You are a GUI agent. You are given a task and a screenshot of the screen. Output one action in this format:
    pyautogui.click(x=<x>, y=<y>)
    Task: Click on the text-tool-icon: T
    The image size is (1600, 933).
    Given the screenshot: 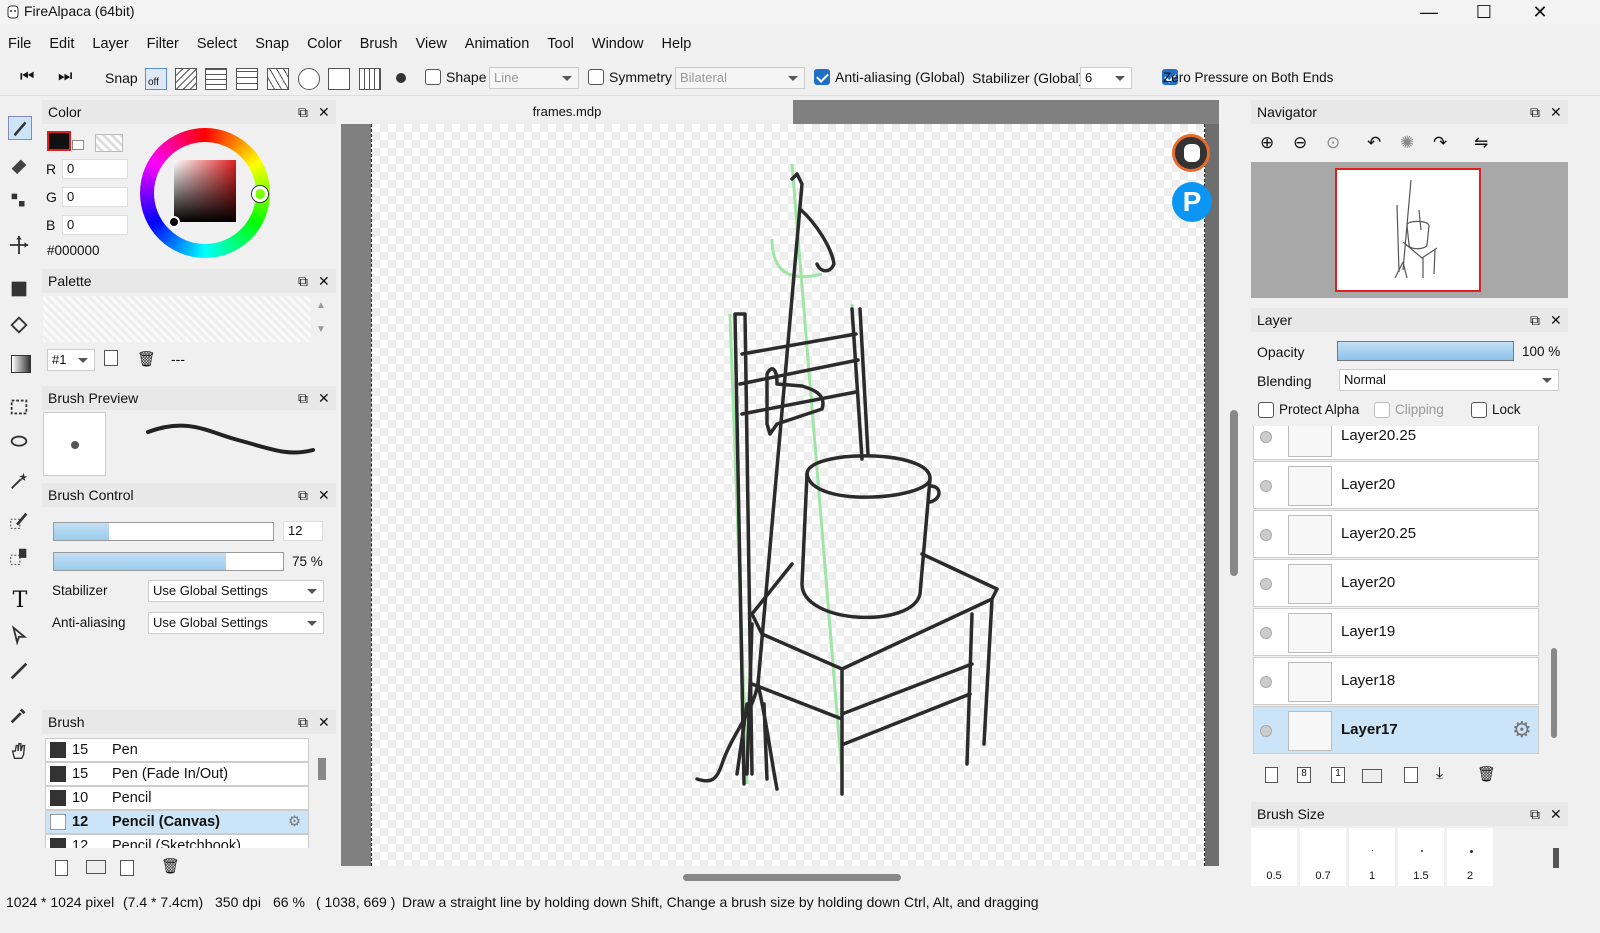 What is the action you would take?
    pyautogui.click(x=20, y=600)
    